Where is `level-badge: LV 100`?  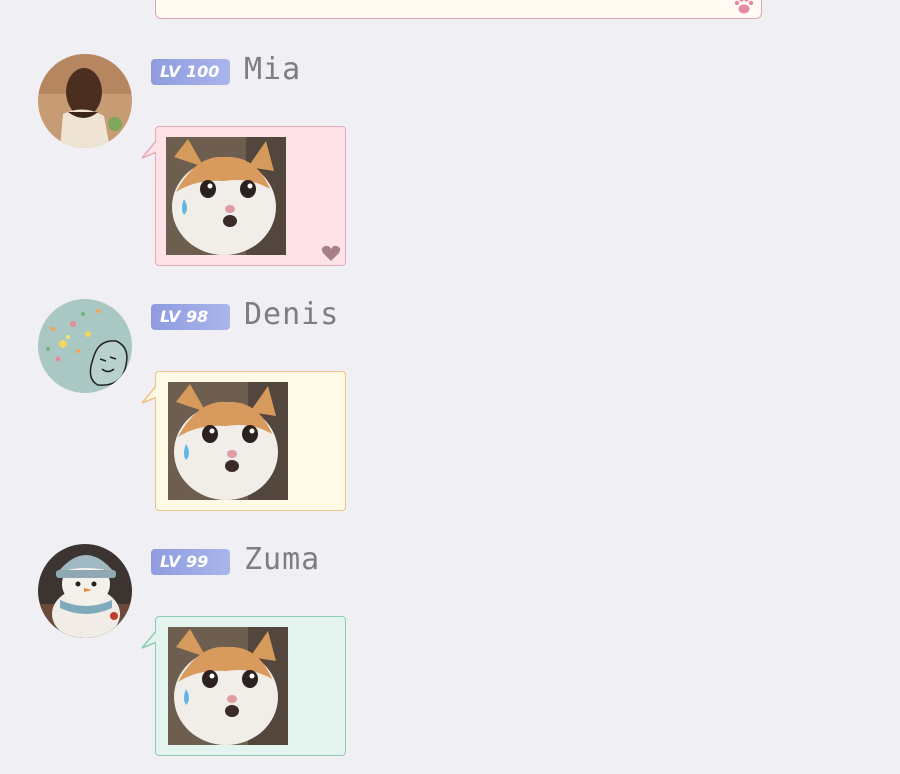
level-badge: LV 100 is located at coordinates (190, 72).